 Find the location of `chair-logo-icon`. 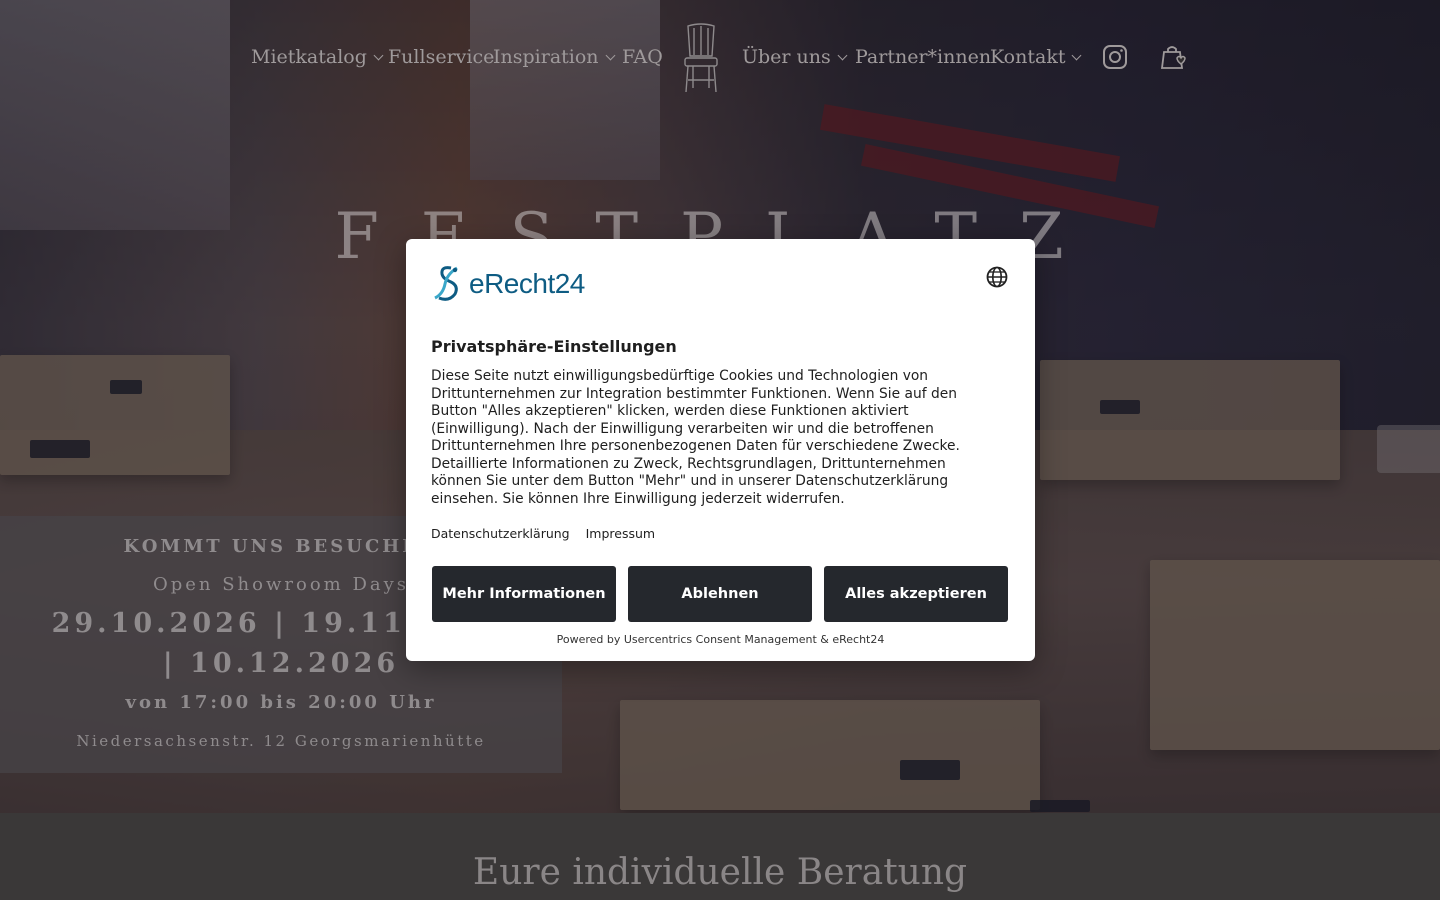

chair-logo-icon is located at coordinates (701, 58).